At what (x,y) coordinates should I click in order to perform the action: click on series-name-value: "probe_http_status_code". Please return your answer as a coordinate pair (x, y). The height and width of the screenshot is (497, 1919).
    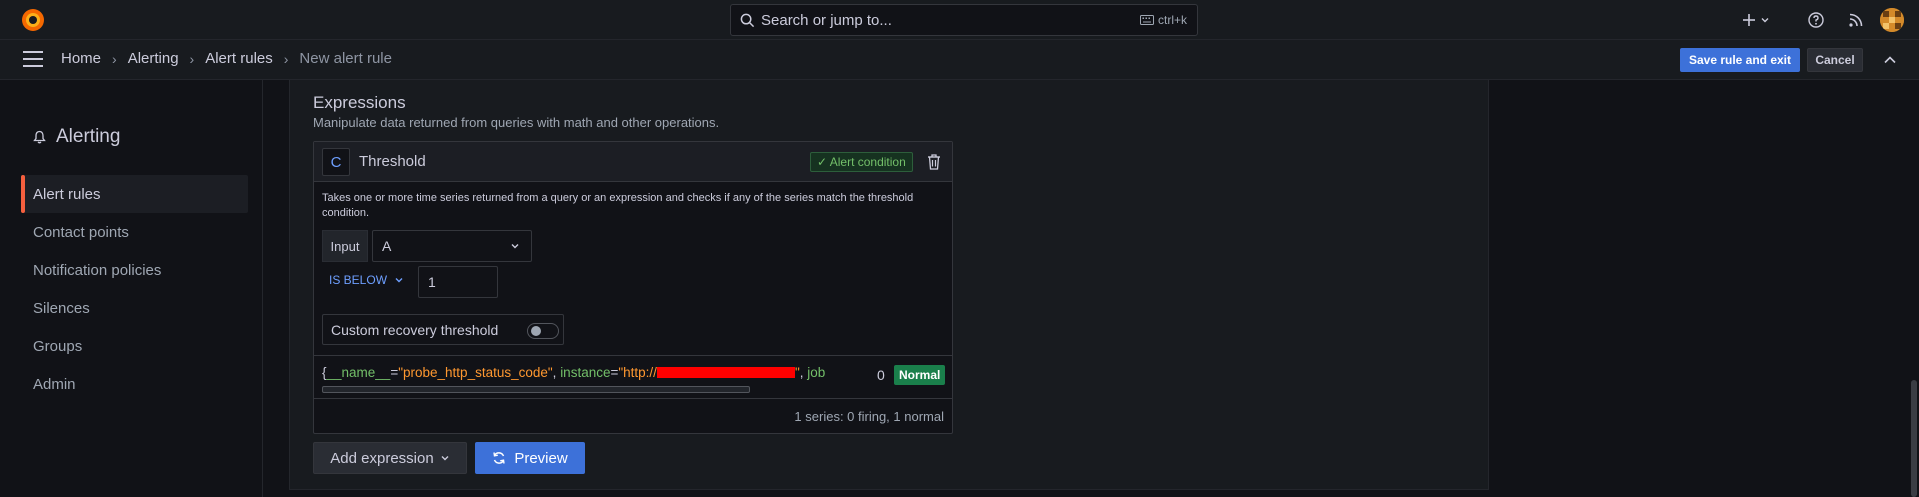
    Looking at the image, I should click on (475, 372).